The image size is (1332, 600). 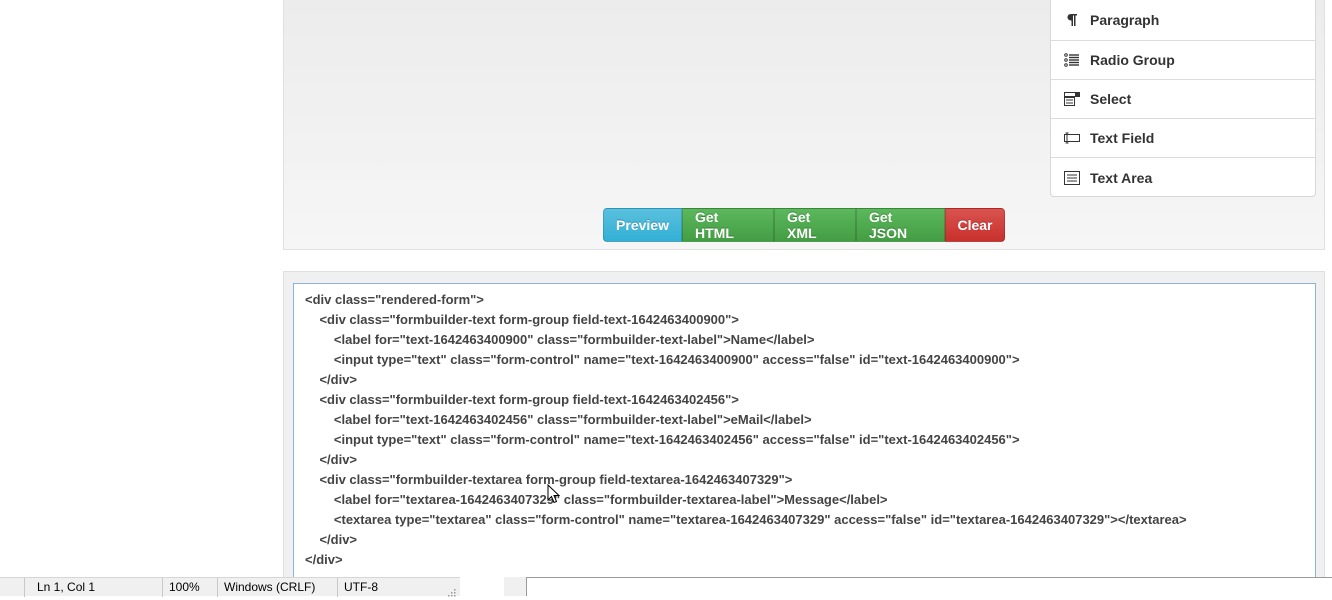 What do you see at coordinates (900, 225) in the screenshot?
I see `get-json-button: Get JSON` at bounding box center [900, 225].